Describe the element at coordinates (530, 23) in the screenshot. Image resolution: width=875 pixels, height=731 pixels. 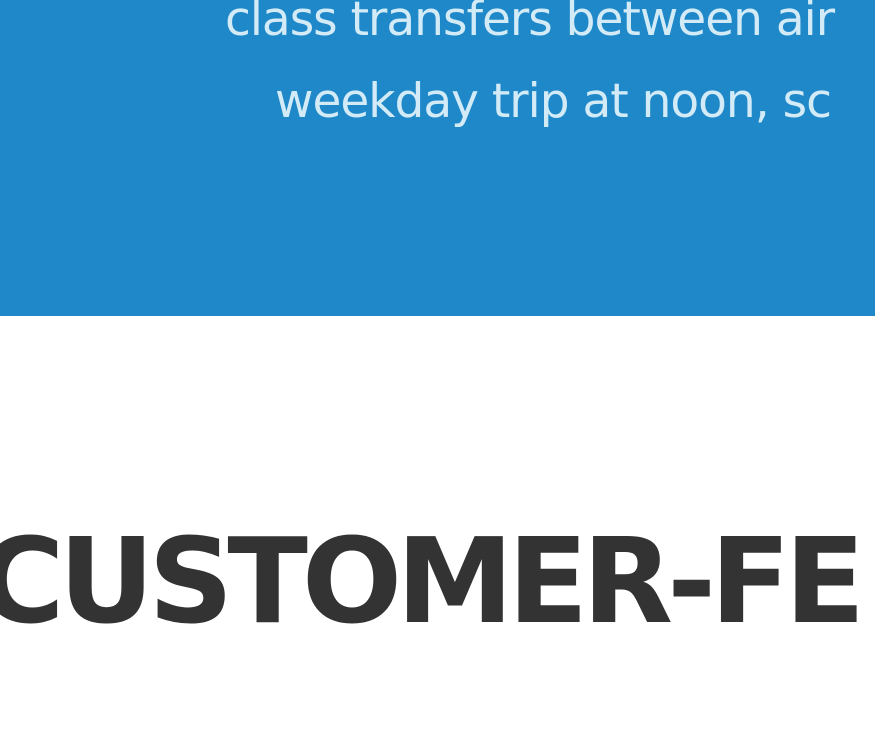
I see `hero-text-line-1: class transfers between air` at that location.